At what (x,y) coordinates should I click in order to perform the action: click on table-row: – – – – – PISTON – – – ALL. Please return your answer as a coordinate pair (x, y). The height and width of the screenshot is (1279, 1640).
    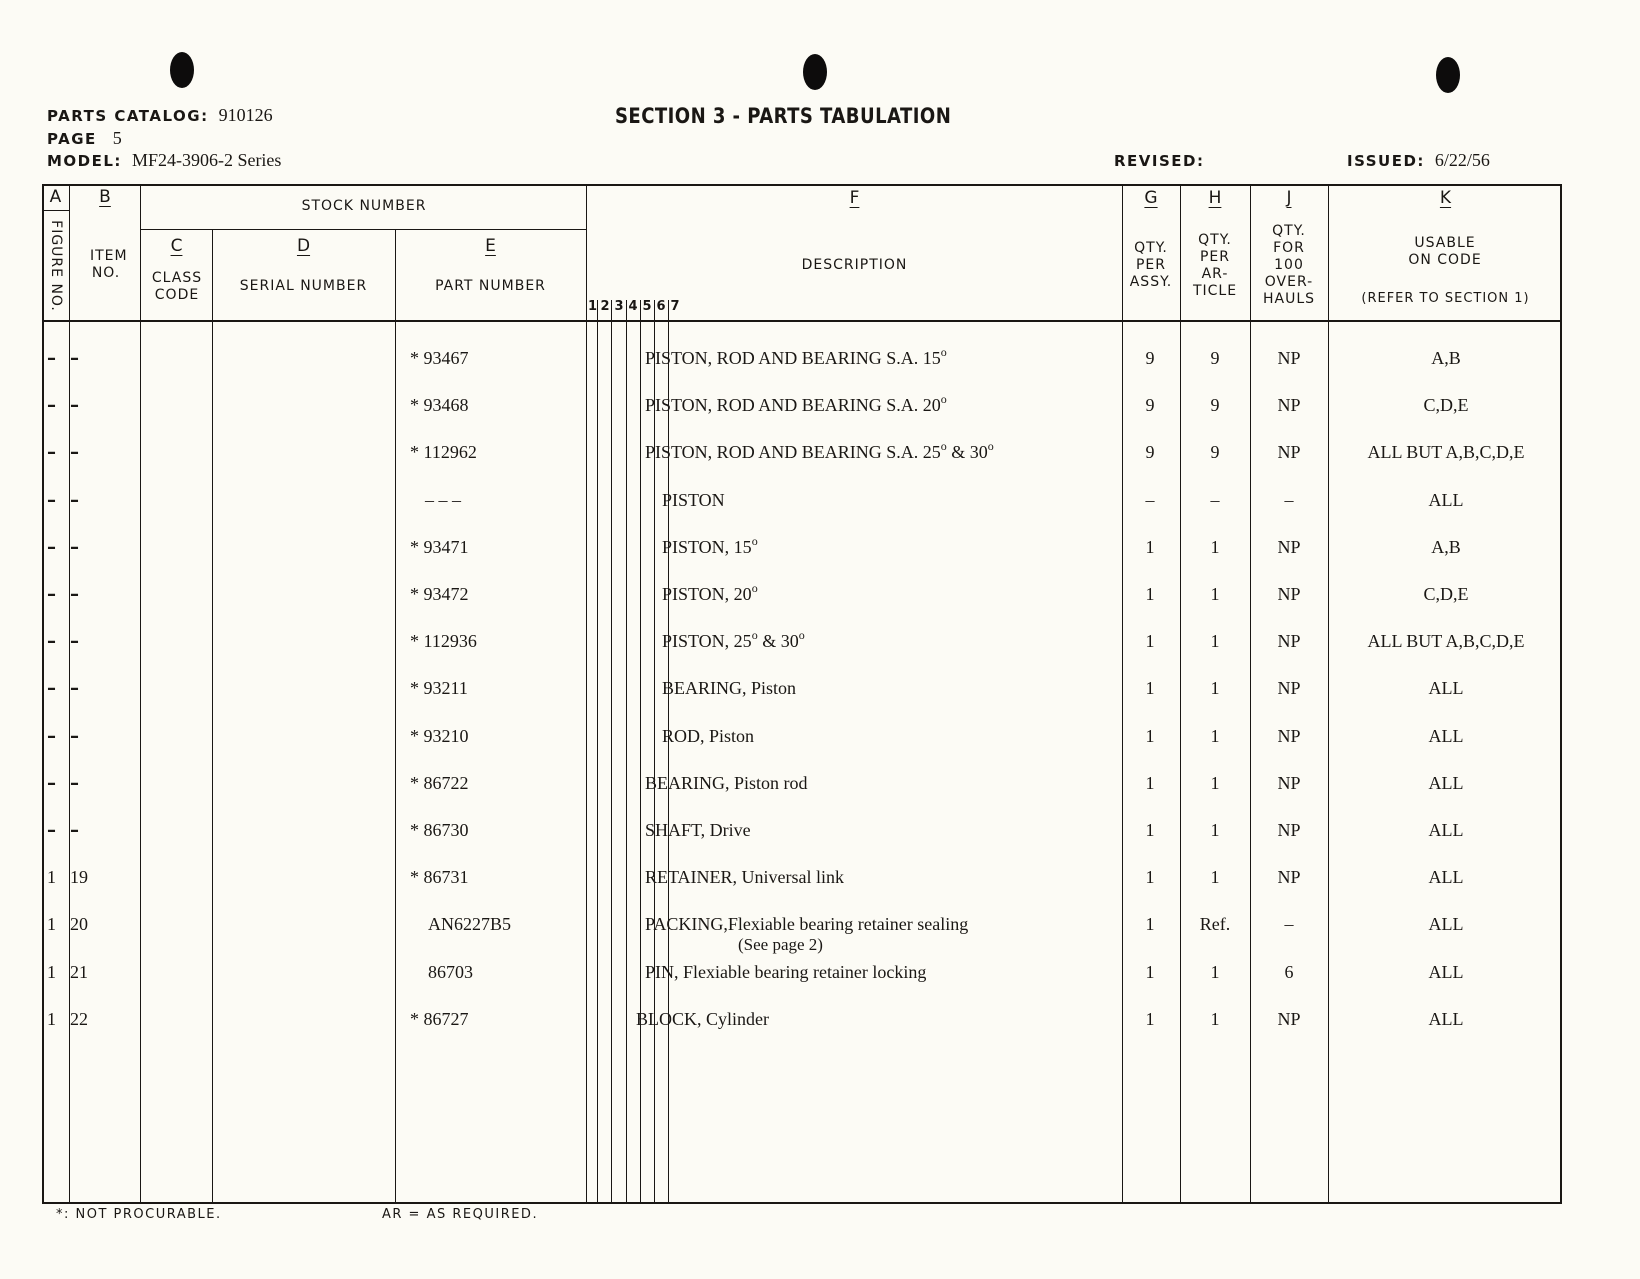
    Looking at the image, I should click on (820, 512).